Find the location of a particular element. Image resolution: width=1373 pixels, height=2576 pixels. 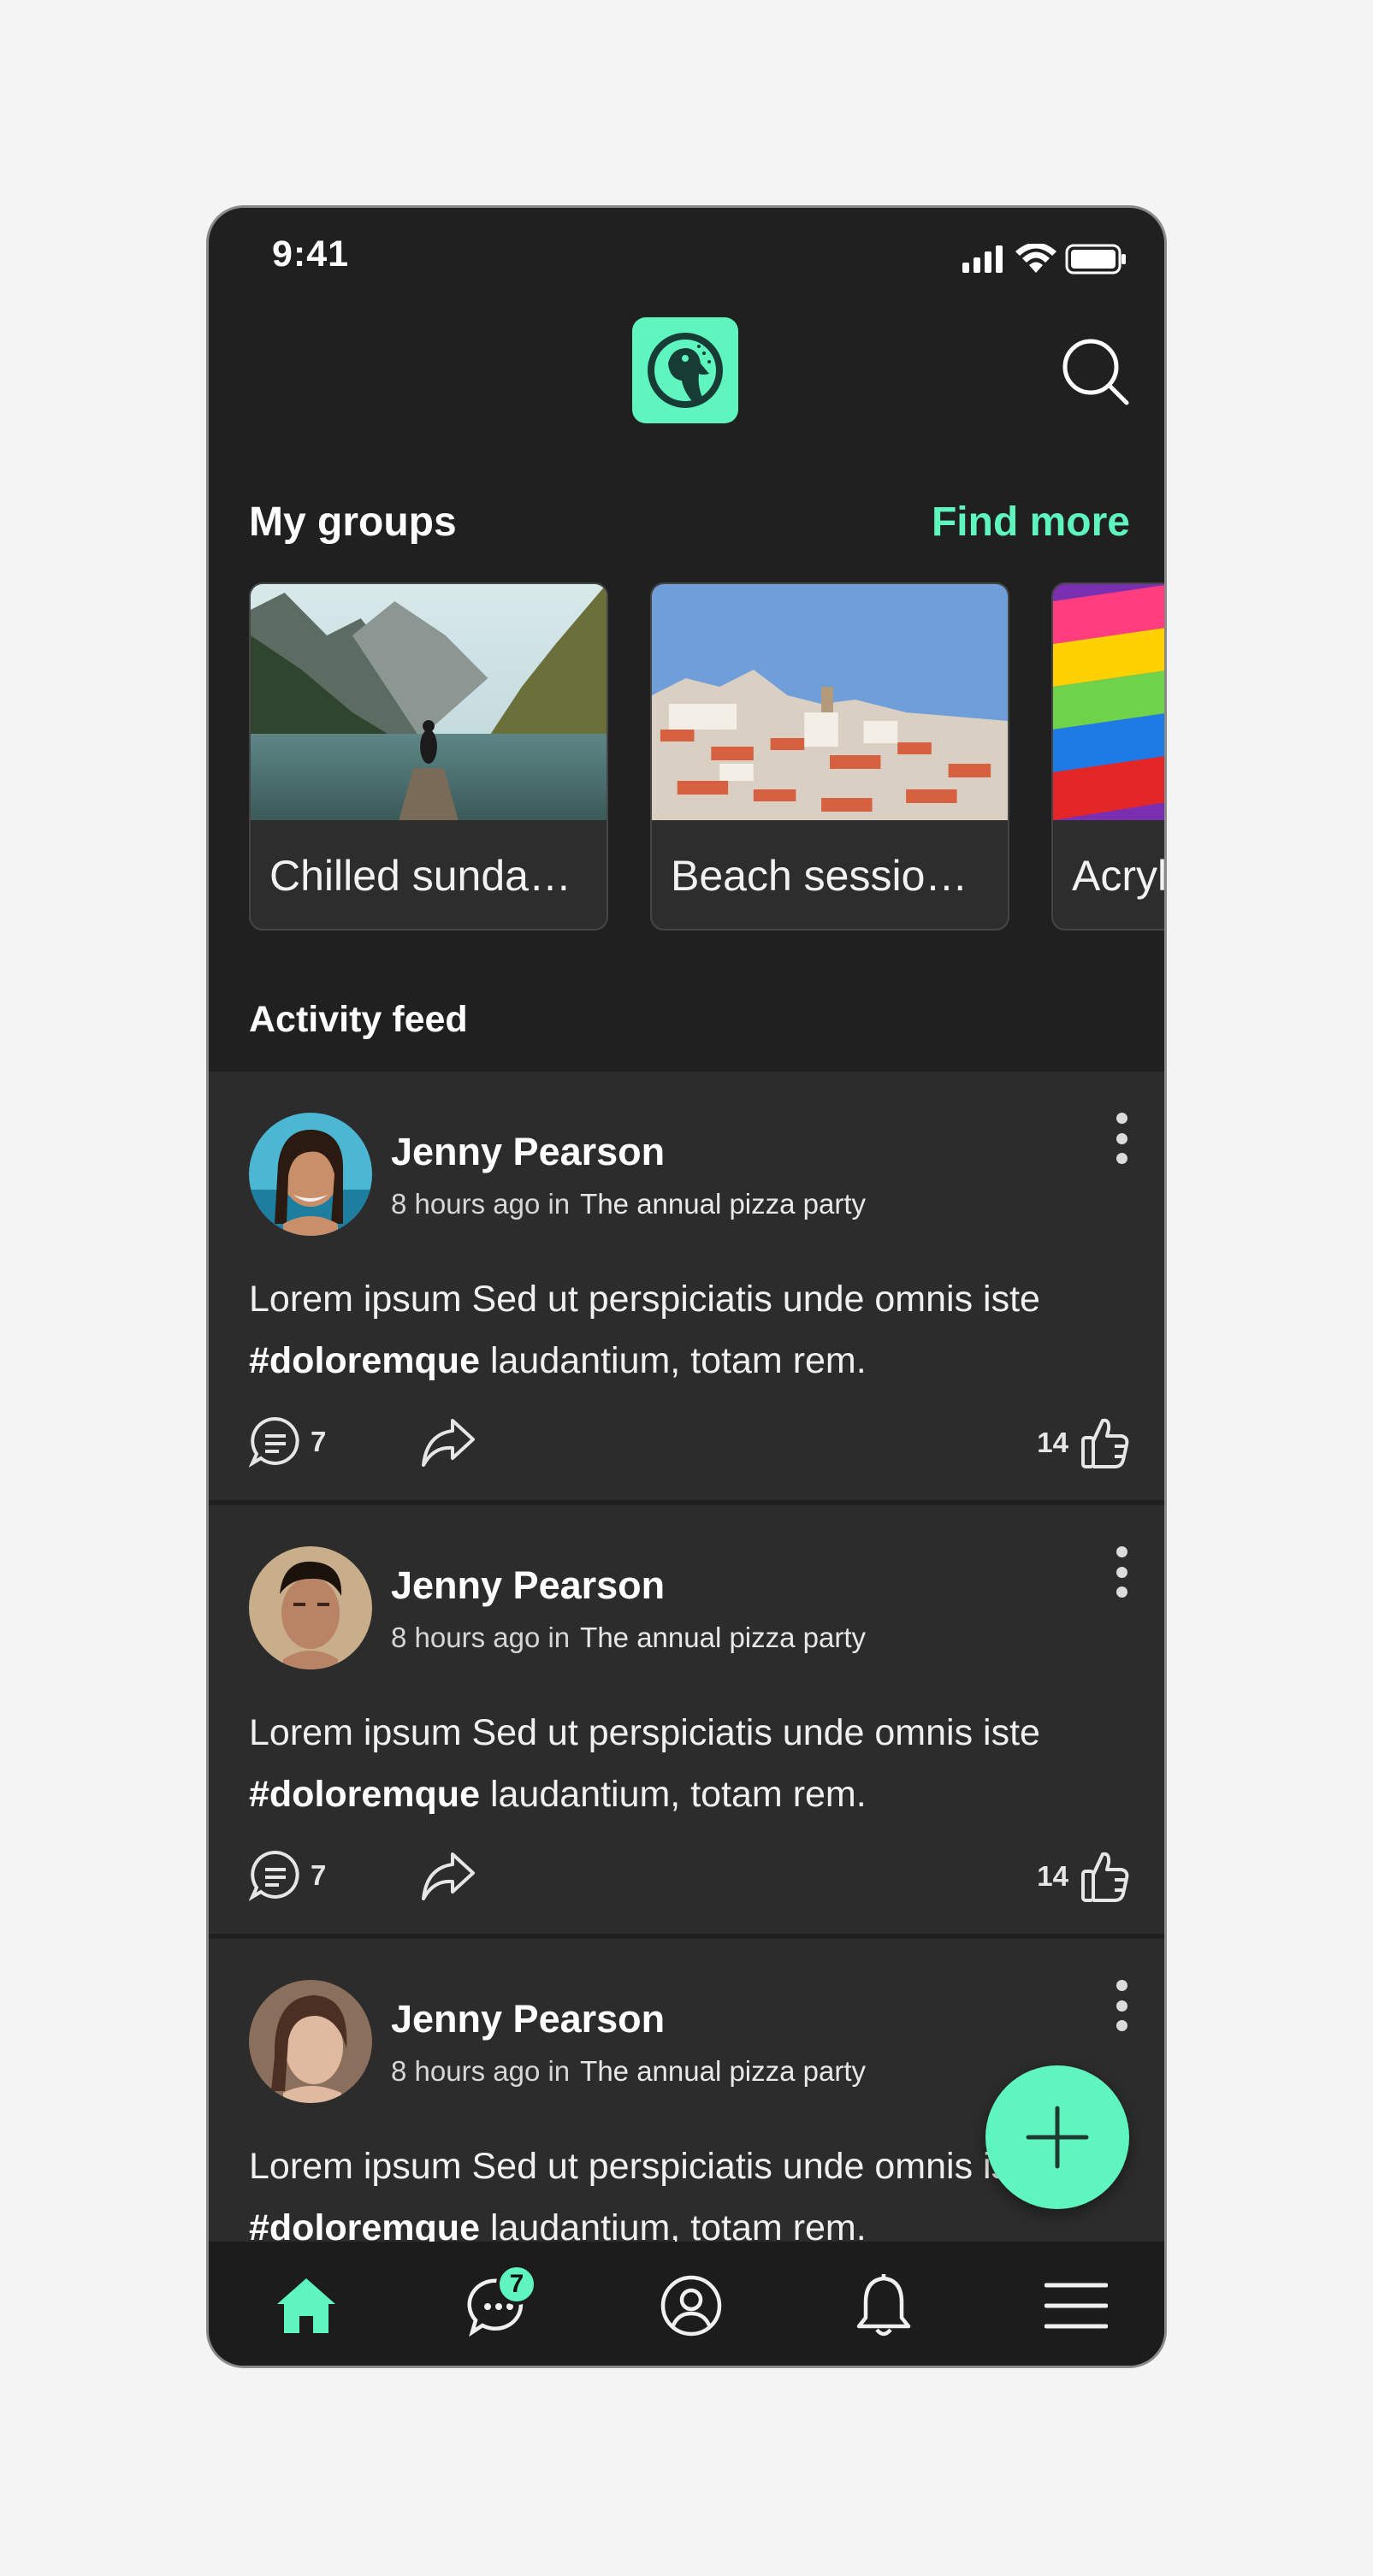

tab-messages: 7 is located at coordinates (498, 2304).